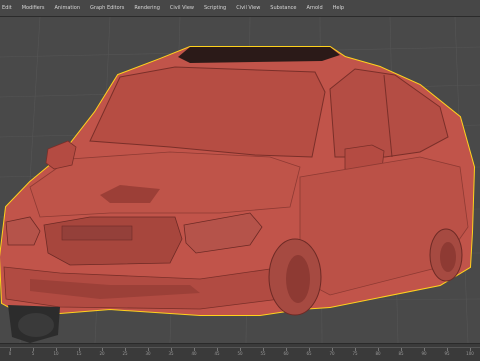 This screenshot has width=480, height=361. What do you see at coordinates (56, 353) in the screenshot?
I see `timeline-tick-label: 10` at bounding box center [56, 353].